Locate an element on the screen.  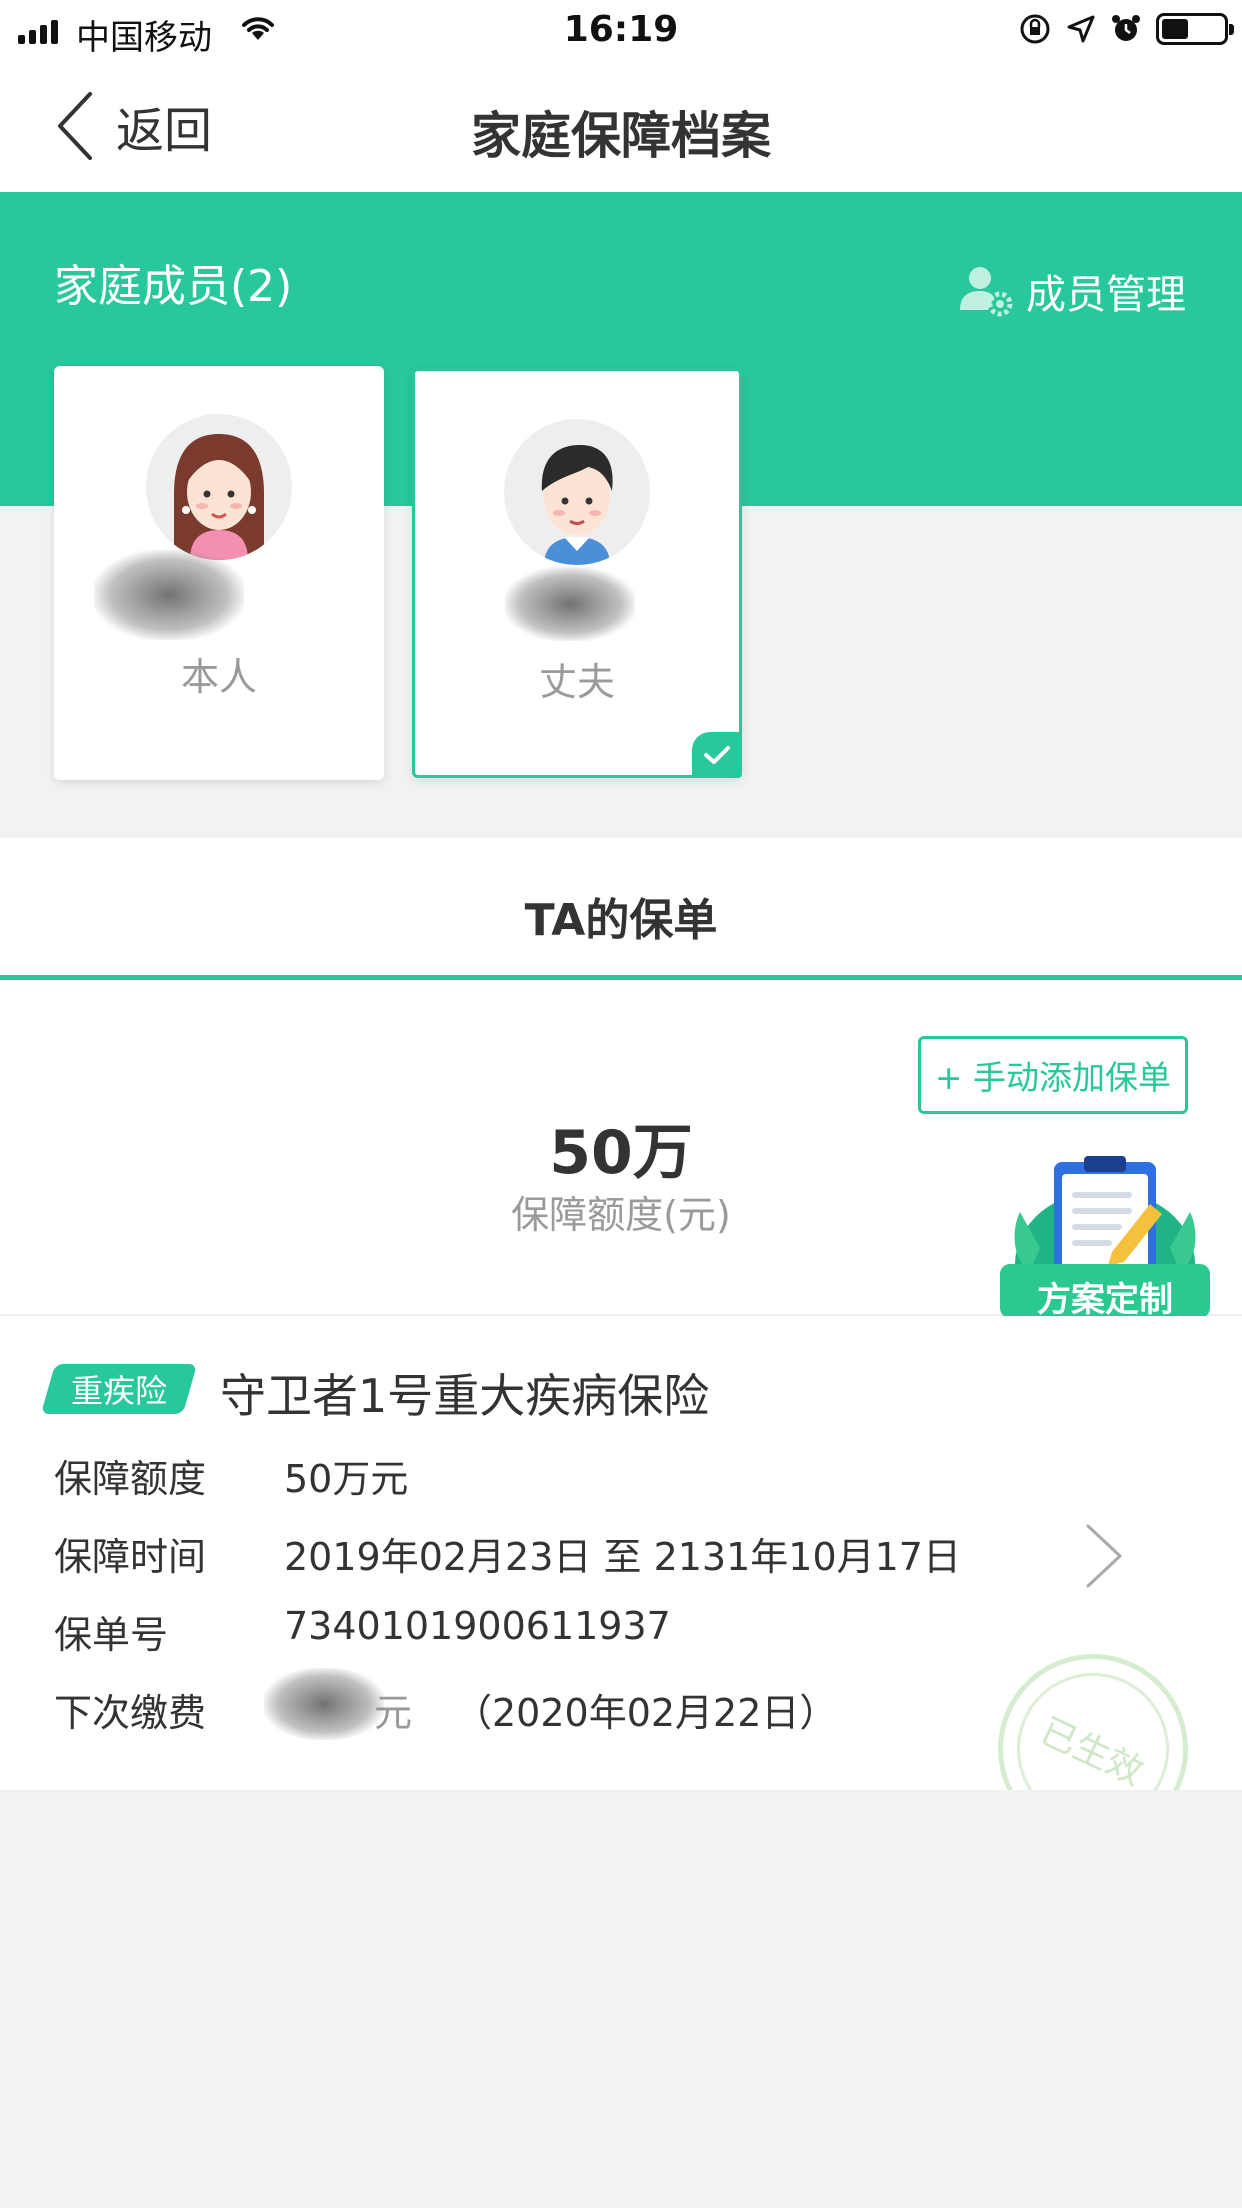
redacted-amount is located at coordinates (324, 1704).